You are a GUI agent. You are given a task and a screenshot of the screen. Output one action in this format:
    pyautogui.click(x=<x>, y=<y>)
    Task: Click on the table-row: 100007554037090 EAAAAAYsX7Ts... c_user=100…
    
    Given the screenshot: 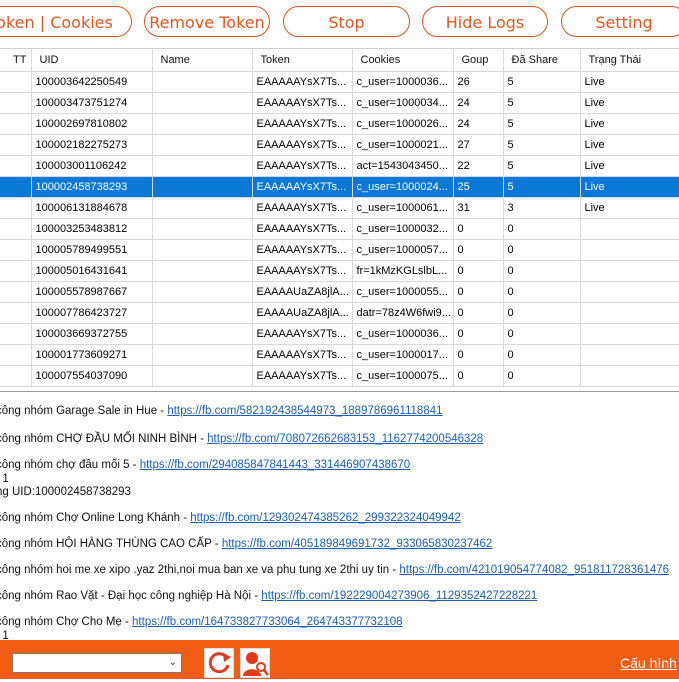 What is the action you would take?
    pyautogui.click(x=339, y=376)
    